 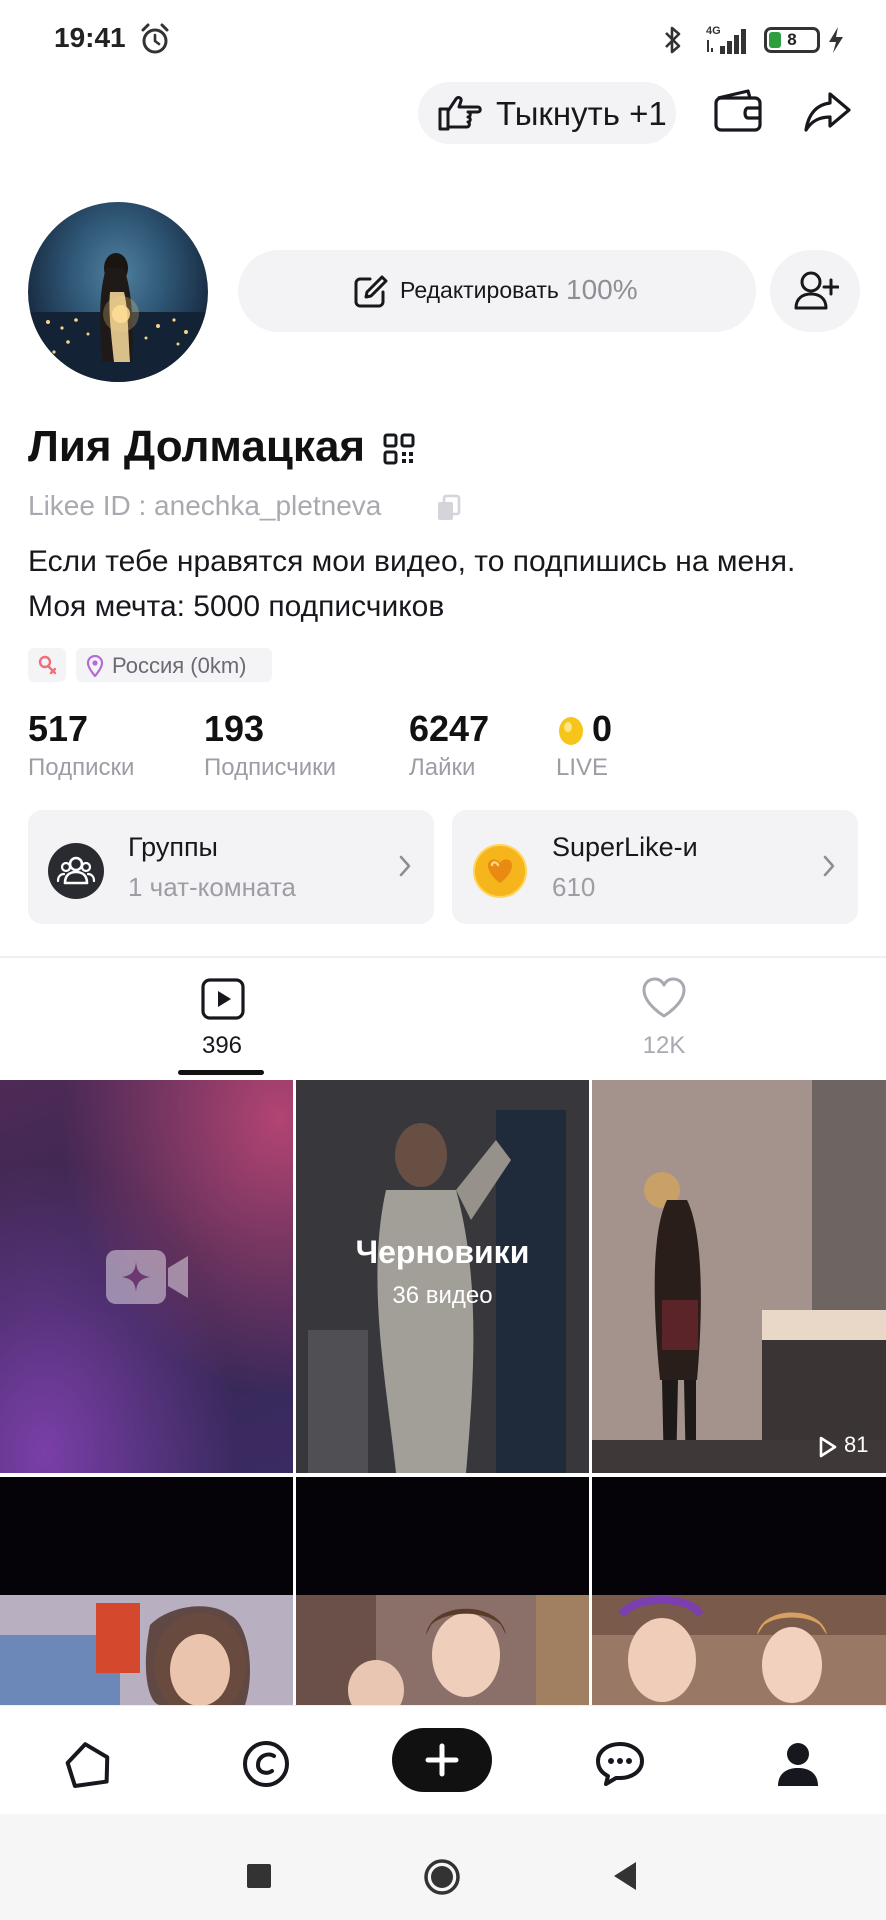 What do you see at coordinates (856, 1444) in the screenshot?
I see `video-views: 81` at bounding box center [856, 1444].